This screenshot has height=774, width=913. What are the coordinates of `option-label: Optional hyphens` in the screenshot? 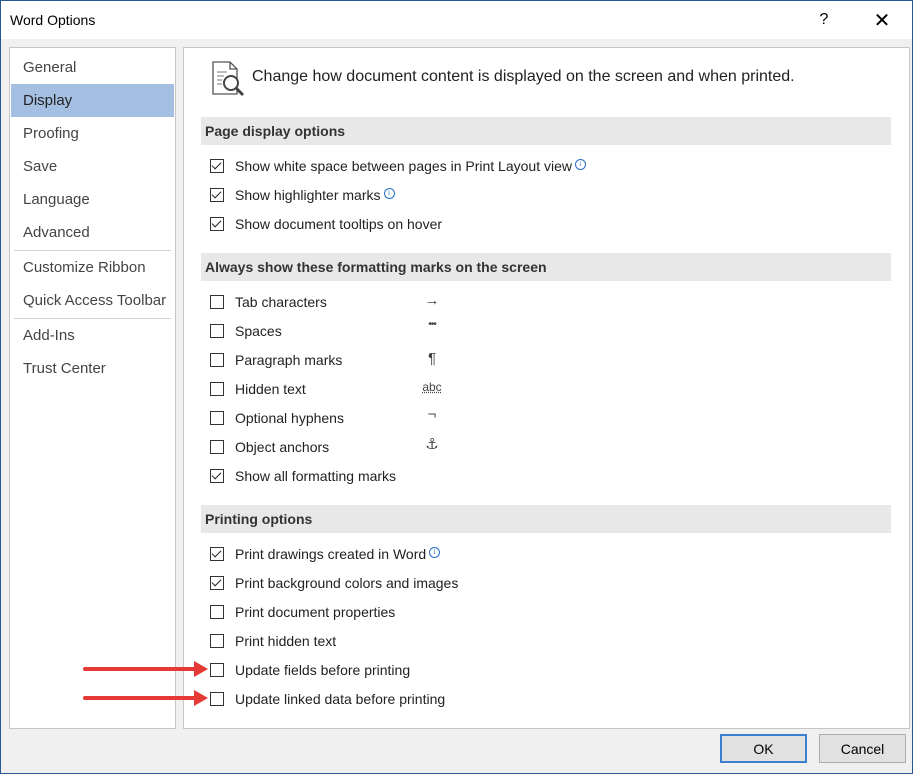 It's located at (289, 418).